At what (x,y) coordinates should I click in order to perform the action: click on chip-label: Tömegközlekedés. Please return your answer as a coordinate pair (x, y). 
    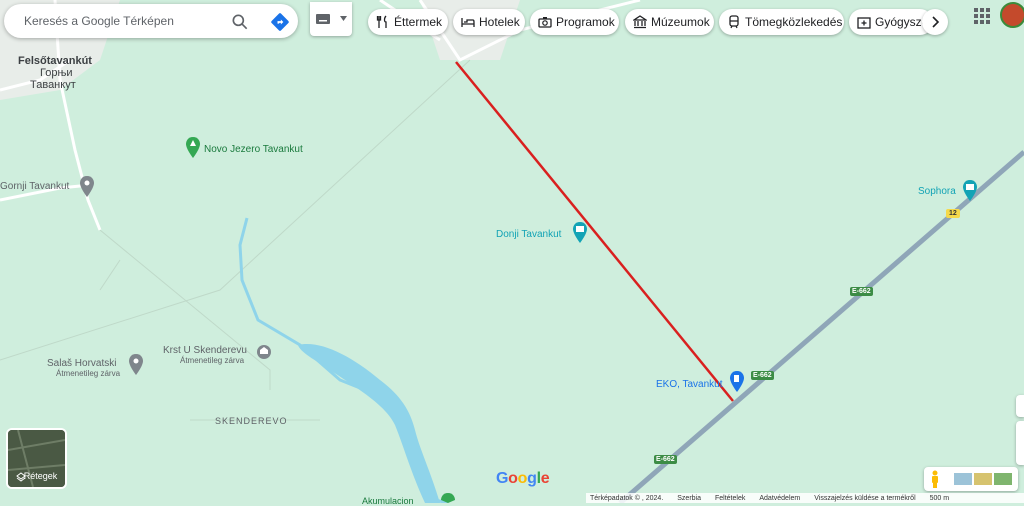
    Looking at the image, I should click on (794, 22).